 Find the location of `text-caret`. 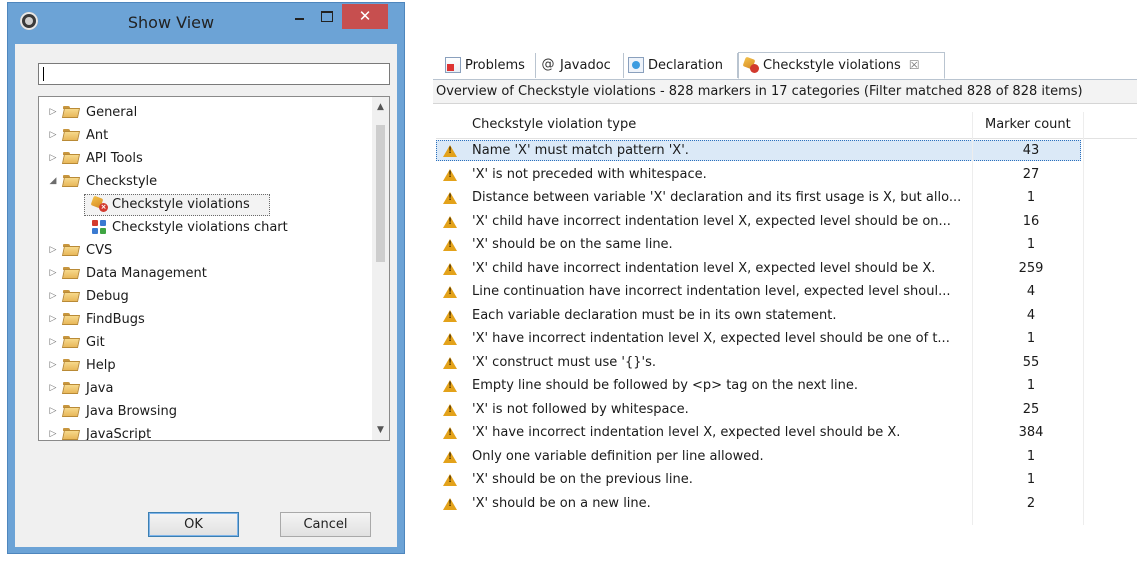

text-caret is located at coordinates (43, 74).